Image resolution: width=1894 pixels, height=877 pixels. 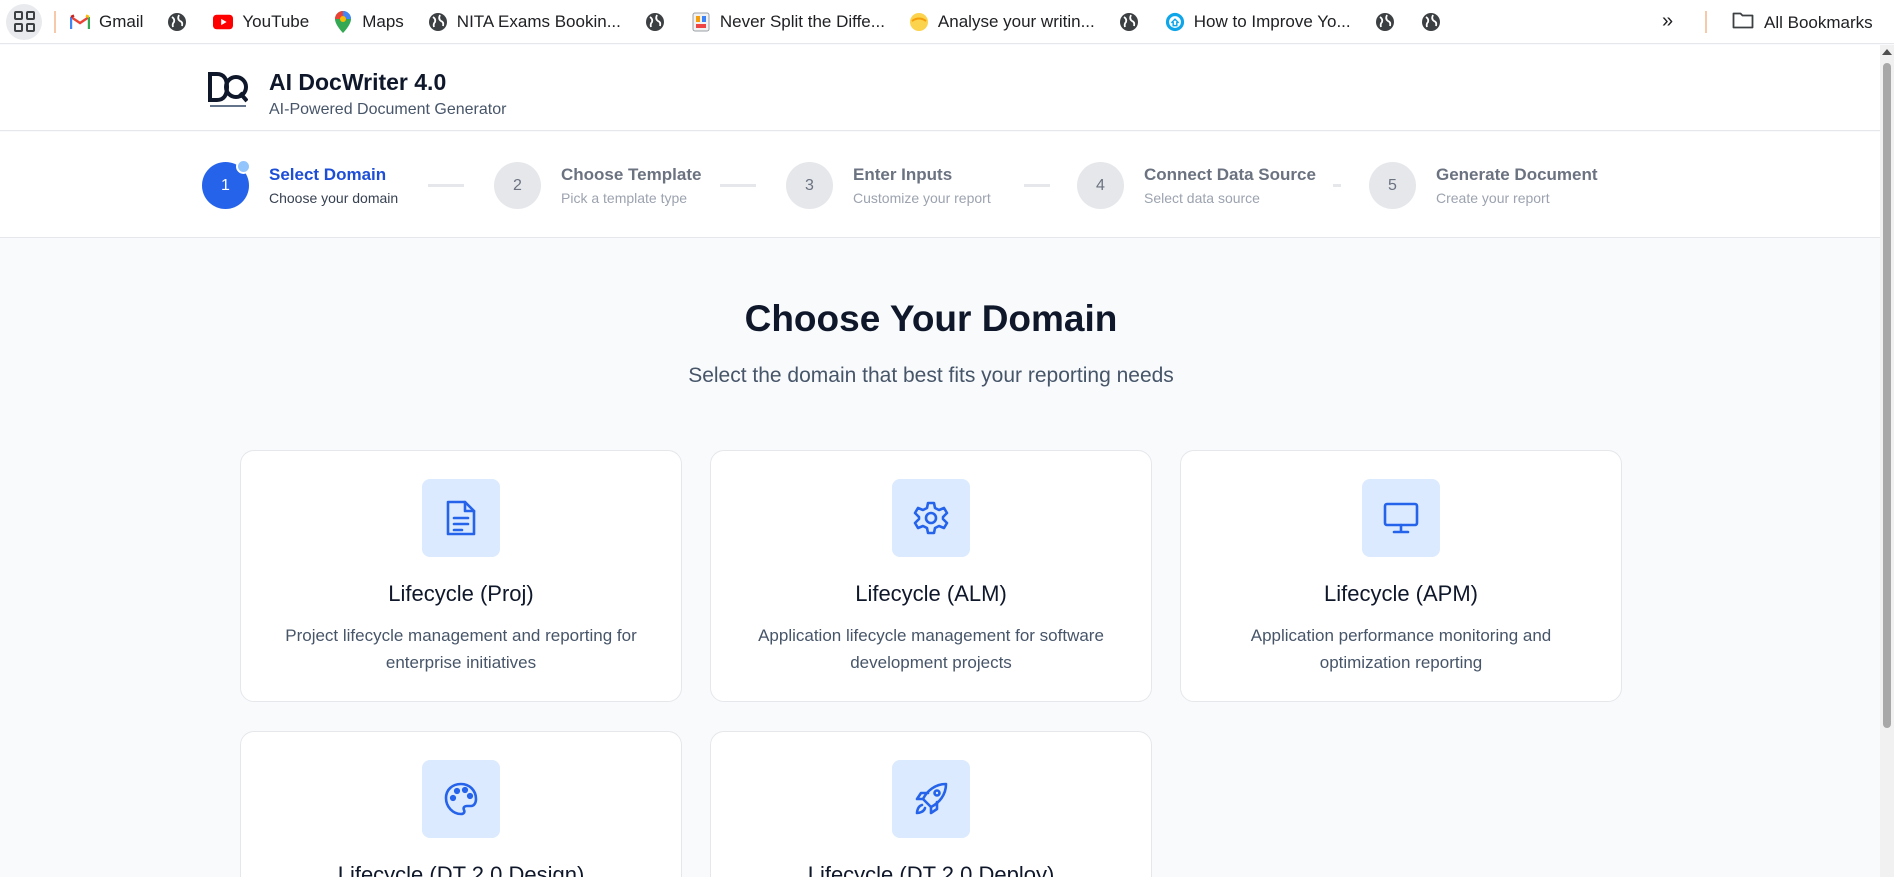 I want to click on step-number: 5, so click(x=1392, y=185).